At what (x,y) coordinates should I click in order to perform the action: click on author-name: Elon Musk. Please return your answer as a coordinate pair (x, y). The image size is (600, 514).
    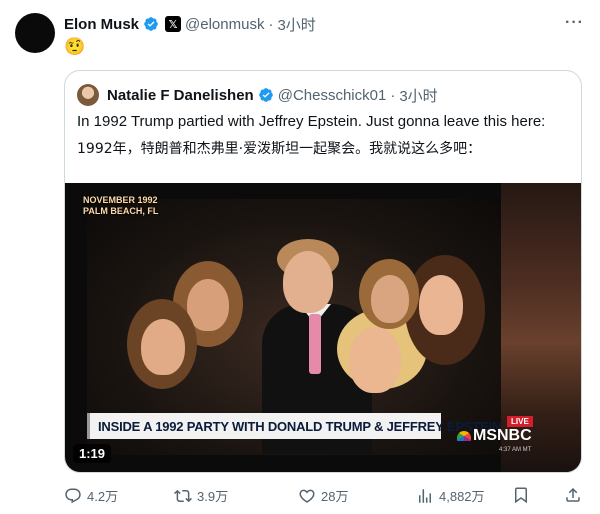
    Looking at the image, I should click on (101, 24).